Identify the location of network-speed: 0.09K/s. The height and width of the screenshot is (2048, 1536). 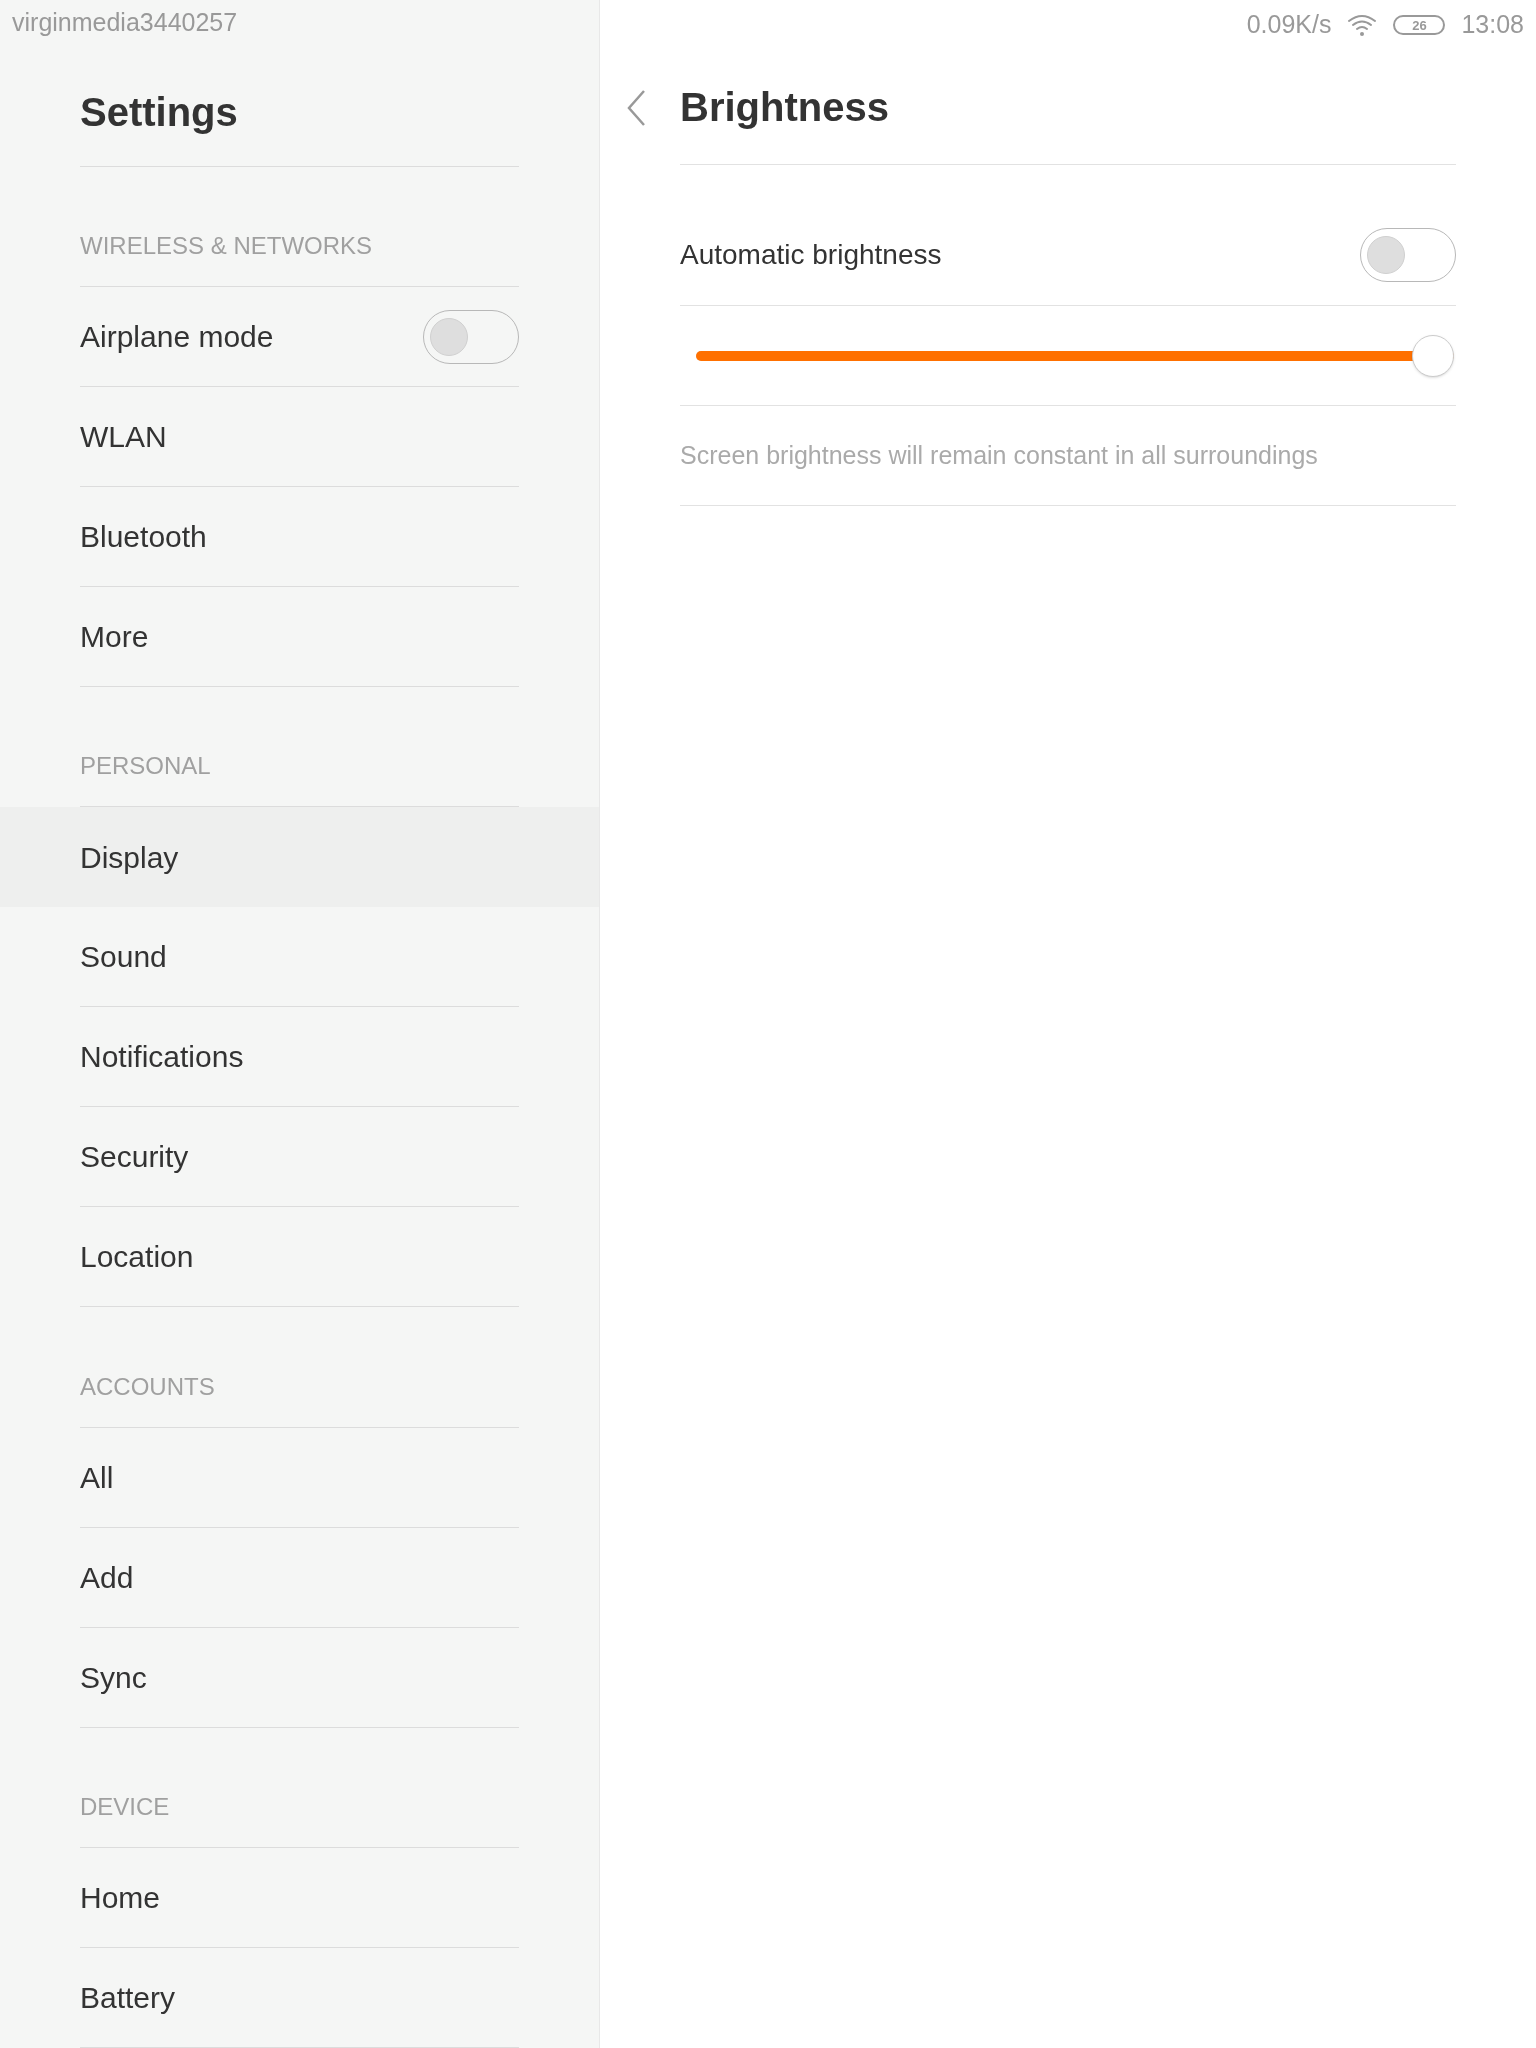
(1289, 25).